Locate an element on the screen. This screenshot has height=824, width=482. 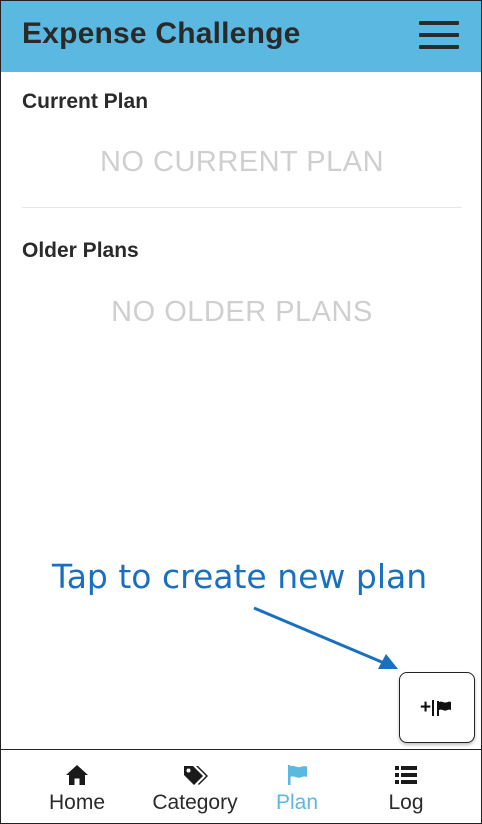
nav-category: Category is located at coordinates (195, 786).